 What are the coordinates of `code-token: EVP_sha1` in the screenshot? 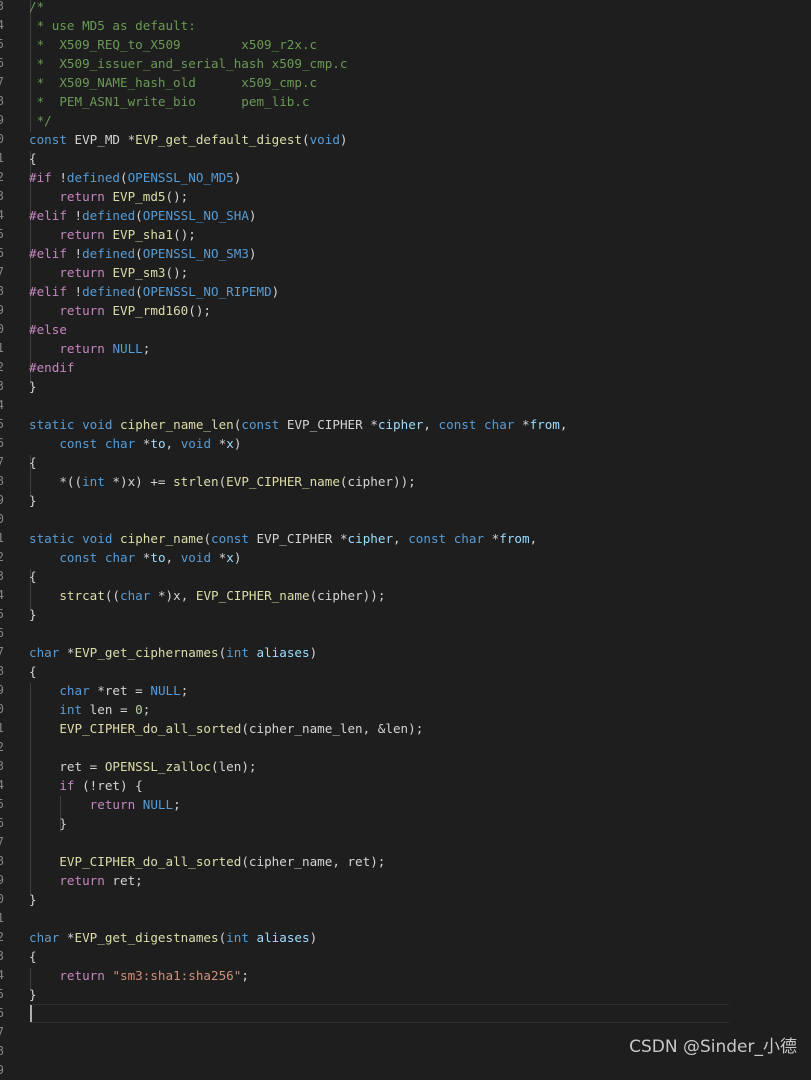 It's located at (143, 234).